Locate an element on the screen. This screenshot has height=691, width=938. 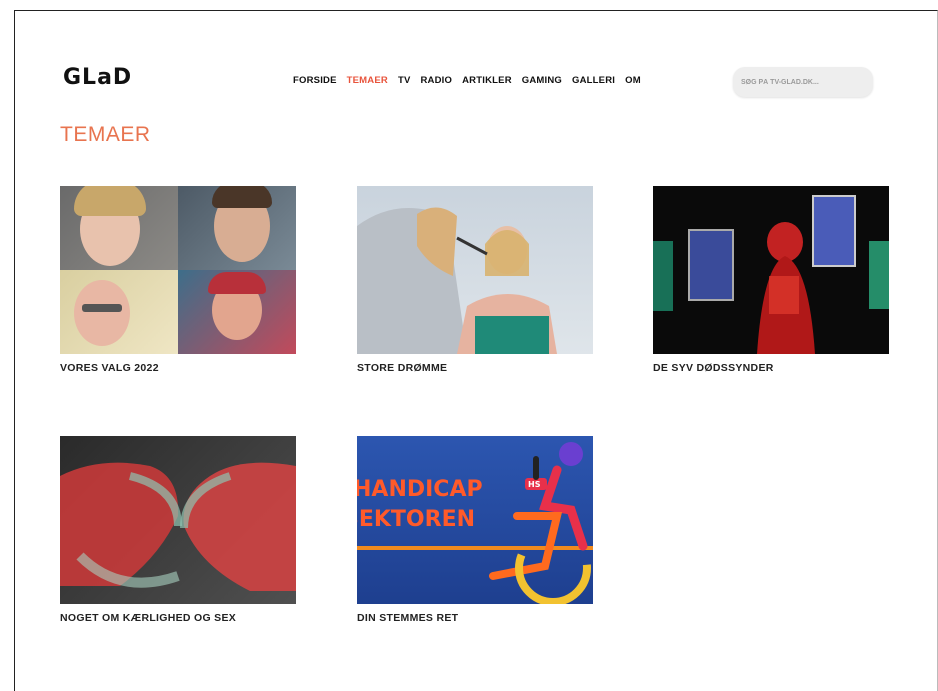
theme-card-label: VORES VALG 2022 is located at coordinates (178, 368).